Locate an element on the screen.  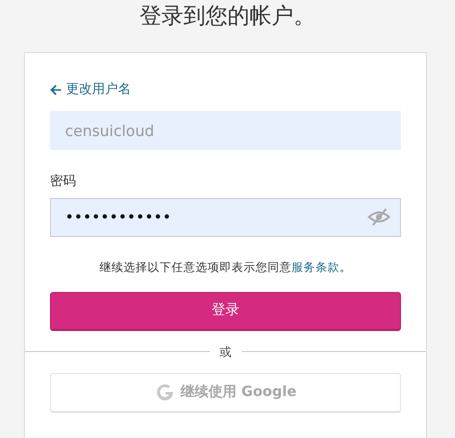
page-title: 登录到您的帐户。 is located at coordinates (227, 17).